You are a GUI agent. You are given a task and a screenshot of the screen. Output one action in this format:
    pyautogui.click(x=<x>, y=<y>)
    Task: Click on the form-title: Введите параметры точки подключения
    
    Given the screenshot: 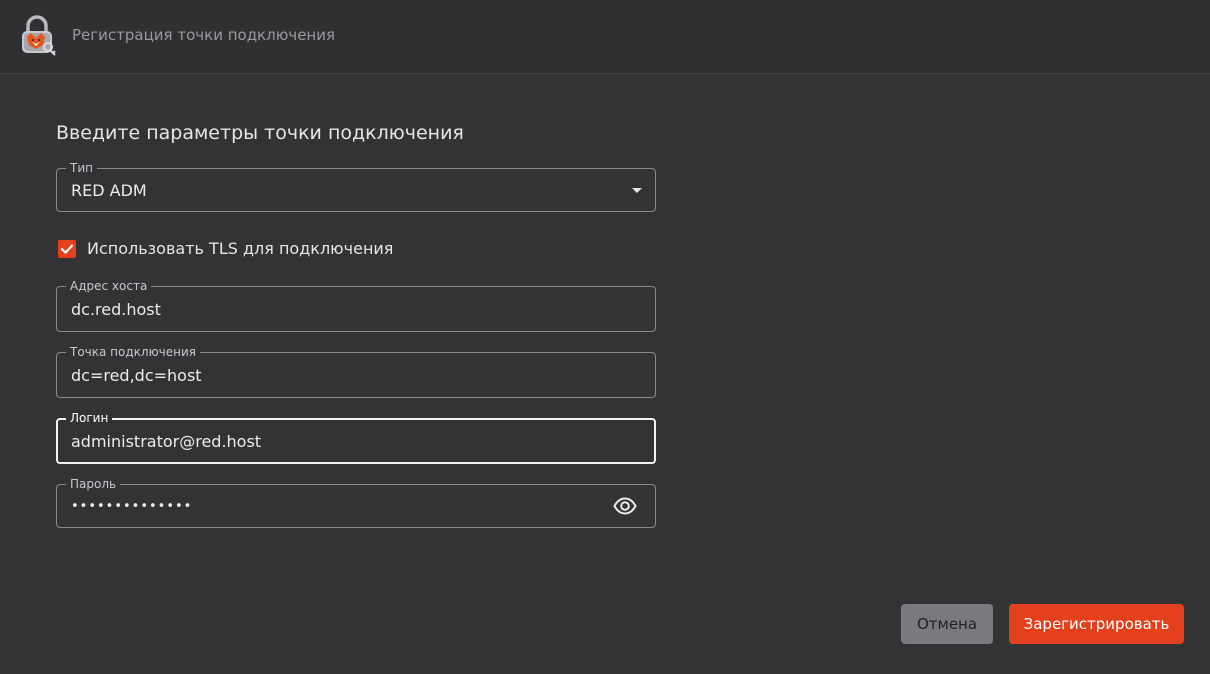 What is the action you would take?
    pyautogui.click(x=260, y=133)
    